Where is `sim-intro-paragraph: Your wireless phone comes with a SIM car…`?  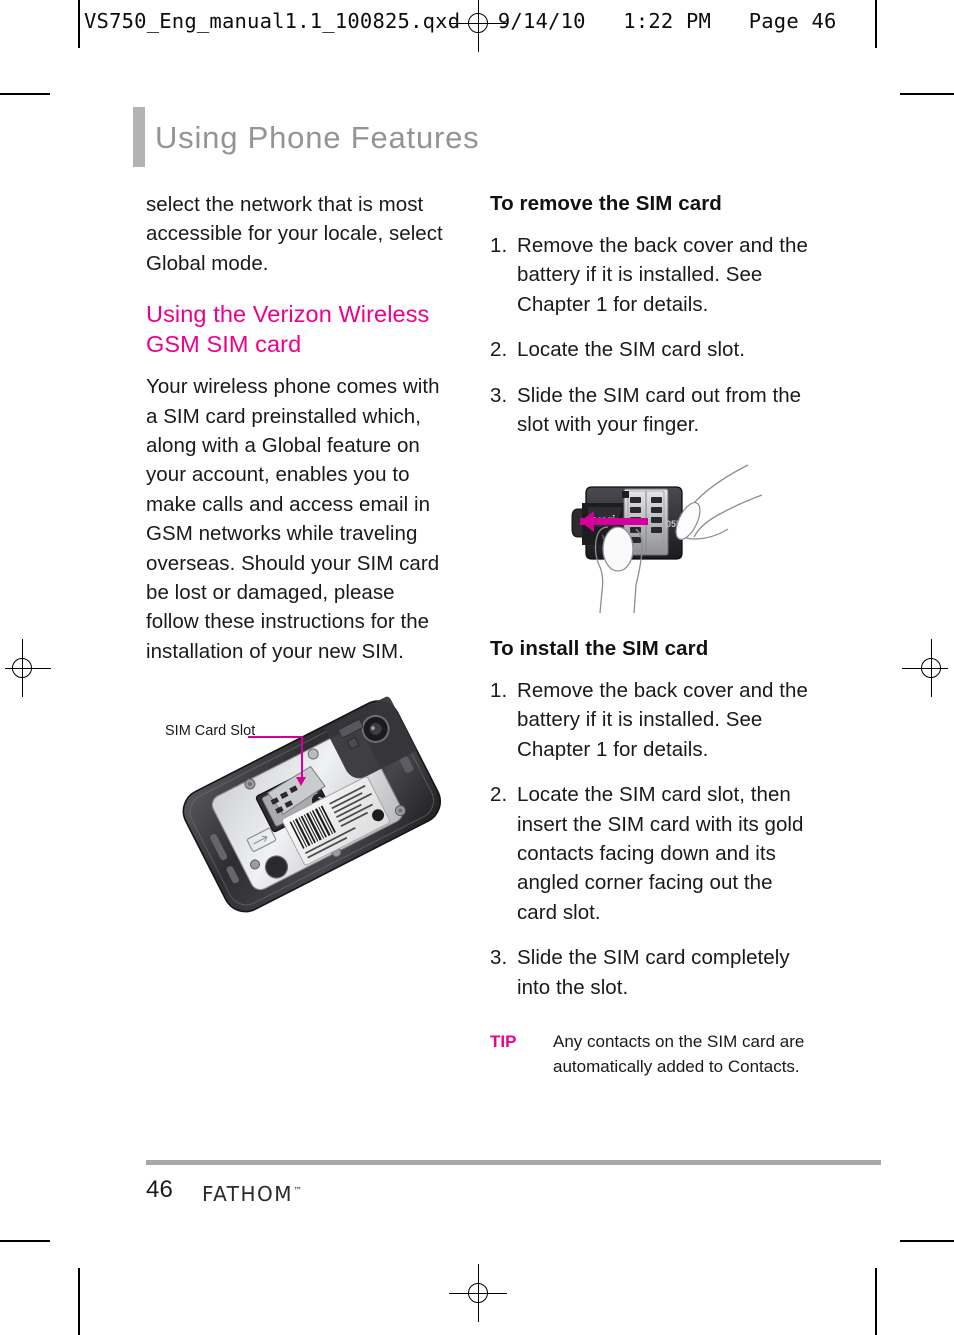 sim-intro-paragraph: Your wireless phone comes with a SIM car… is located at coordinates (293, 519).